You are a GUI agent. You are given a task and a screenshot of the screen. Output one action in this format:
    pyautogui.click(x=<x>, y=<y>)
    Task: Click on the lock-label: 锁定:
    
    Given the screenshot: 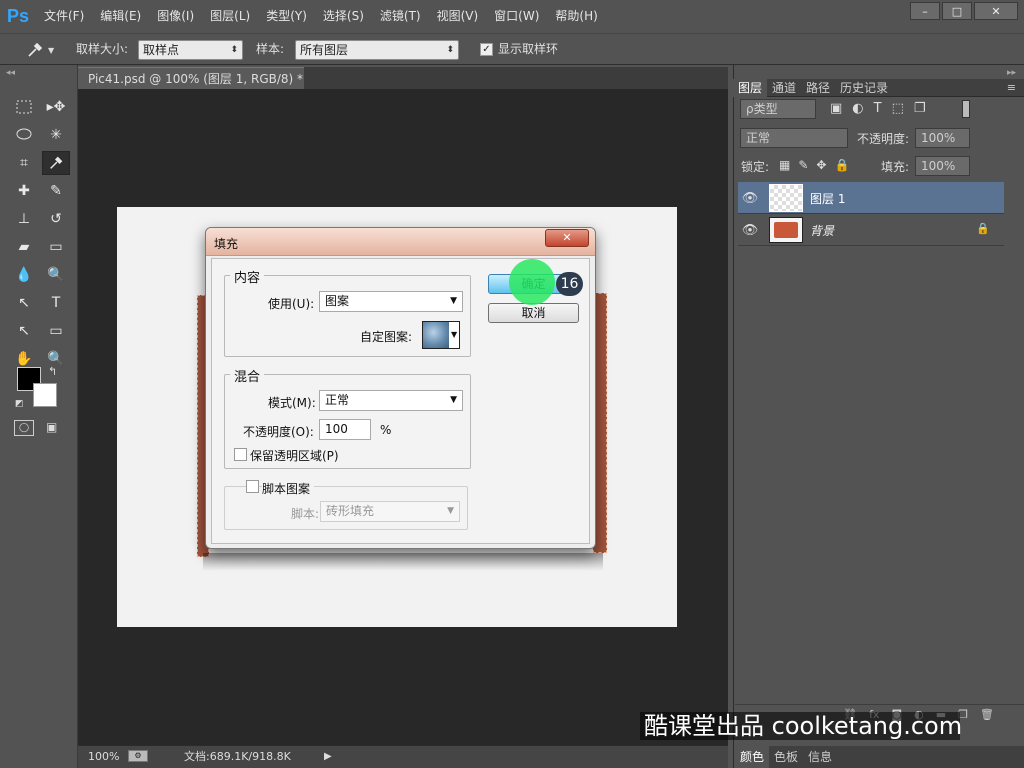 What is the action you would take?
    pyautogui.click(x=755, y=167)
    